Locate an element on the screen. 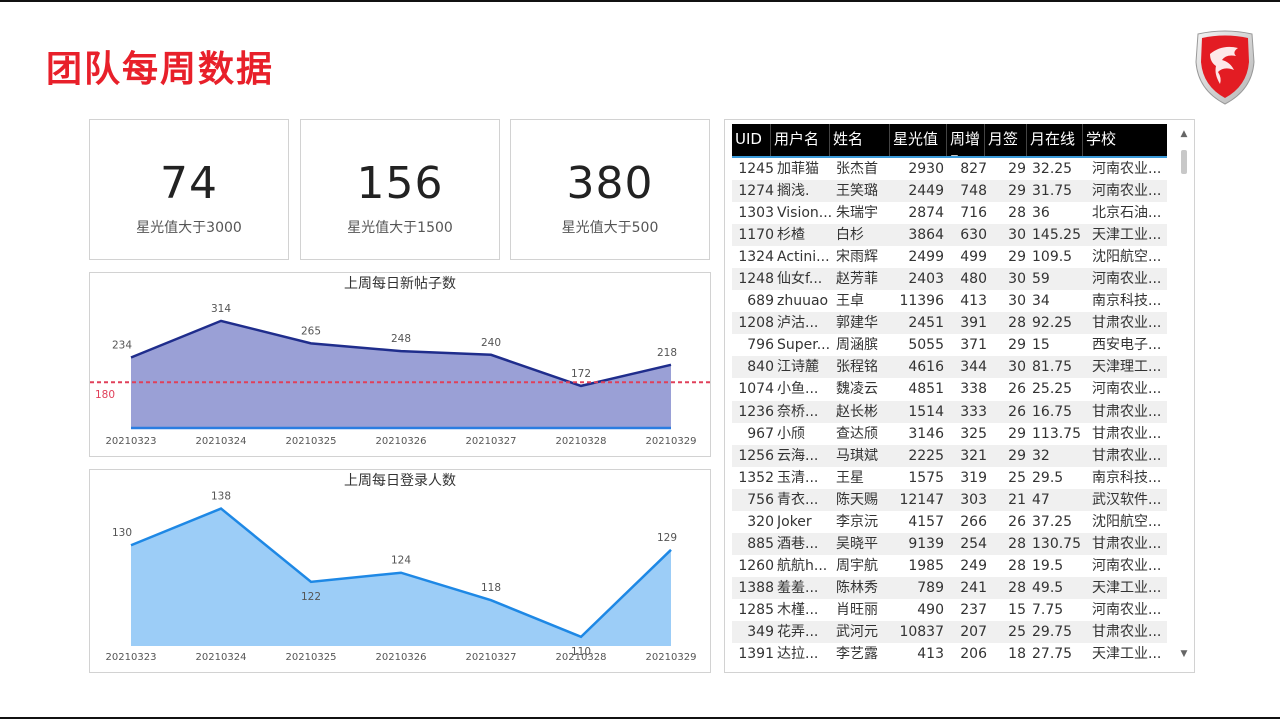 This screenshot has height=720, width=1280. cell-starlight: 4851 is located at coordinates (926, 389).